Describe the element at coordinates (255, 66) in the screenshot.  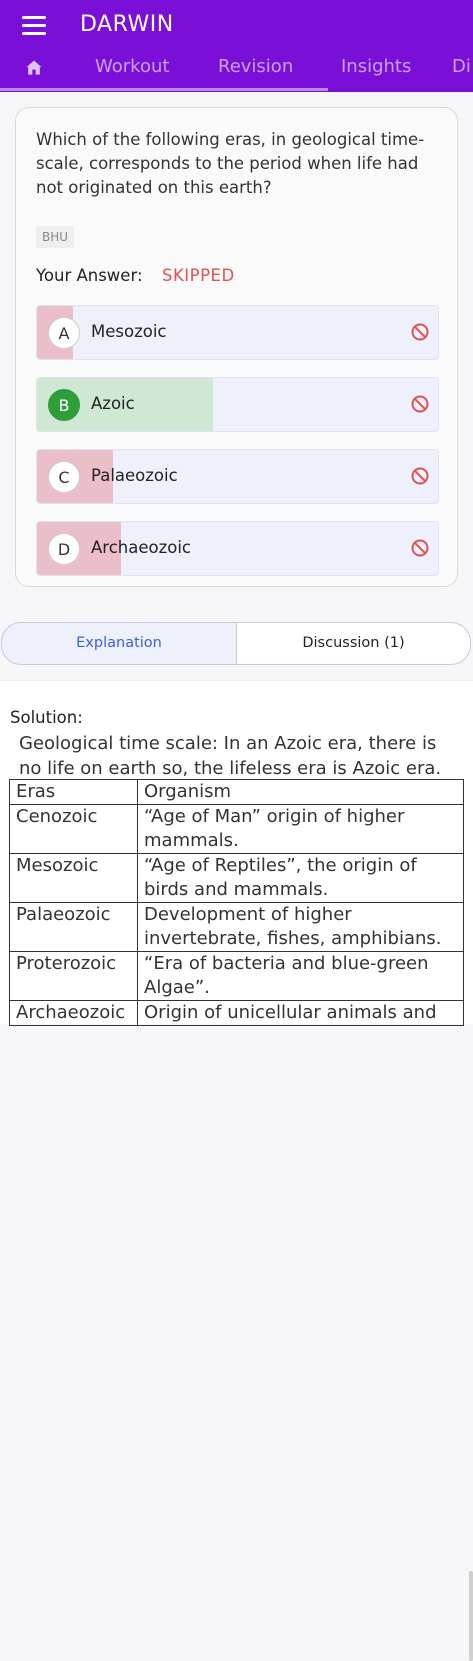
I see `tab-revision: Revision` at that location.